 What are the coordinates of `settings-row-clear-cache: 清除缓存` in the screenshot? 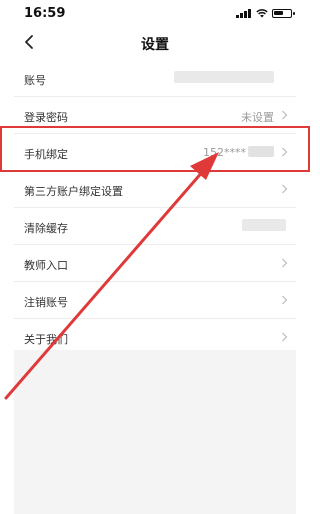 It's located at (155, 226).